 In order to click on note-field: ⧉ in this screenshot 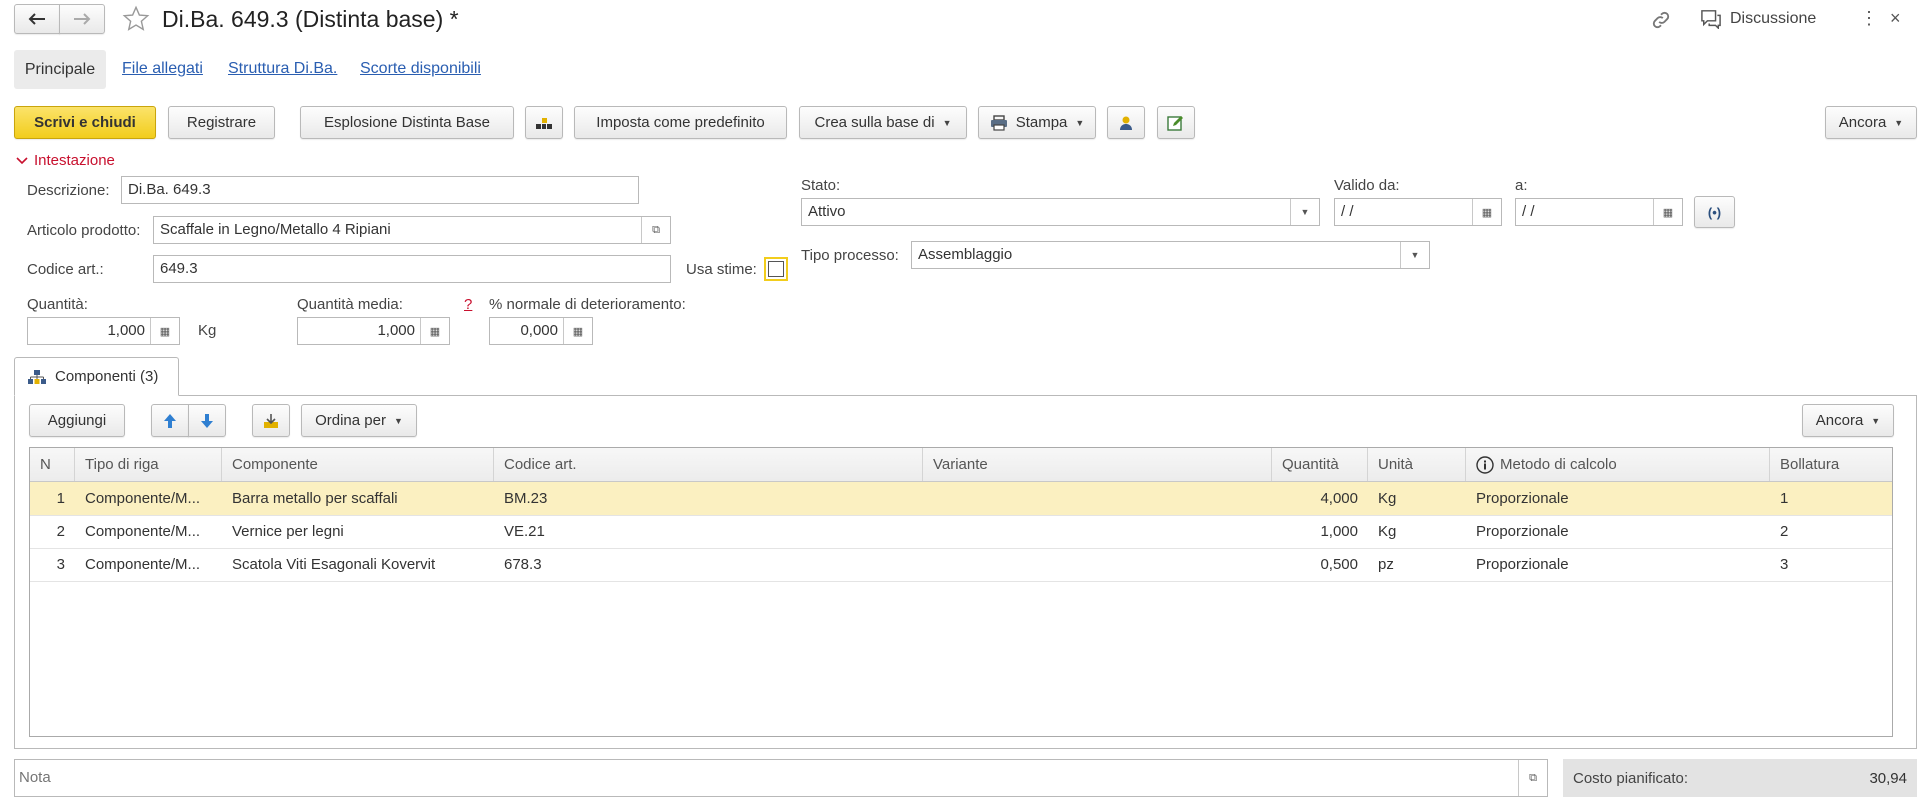, I will do `click(781, 778)`.